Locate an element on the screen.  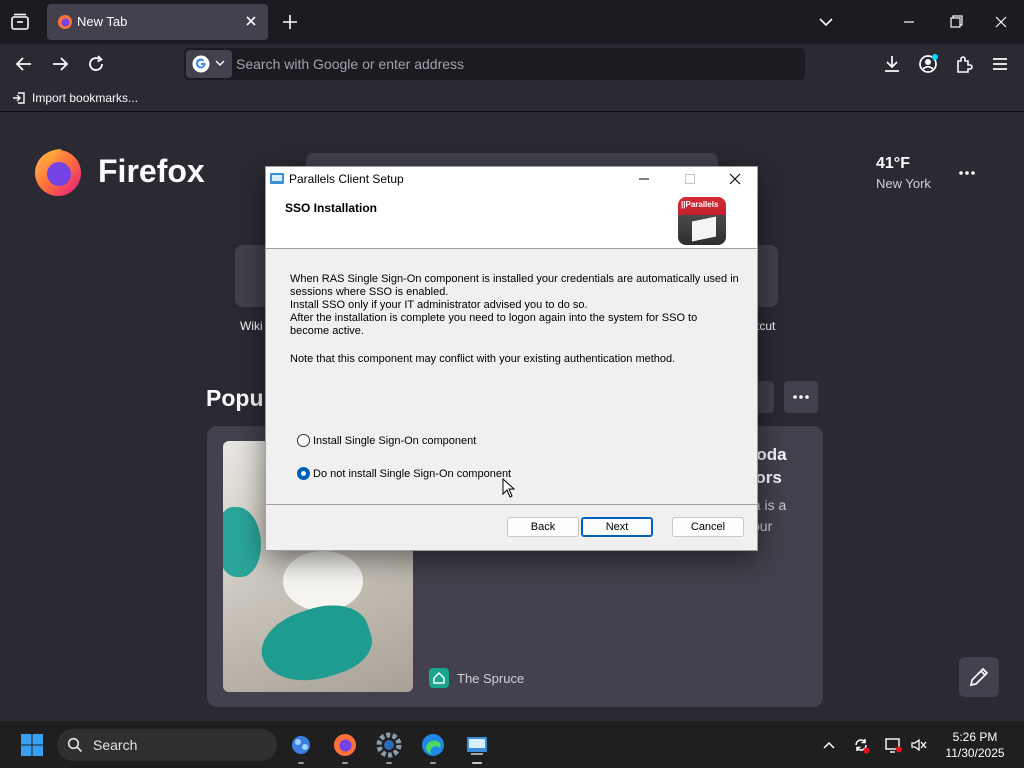
mouse-cursor-icon is located at coordinates (509, 488).